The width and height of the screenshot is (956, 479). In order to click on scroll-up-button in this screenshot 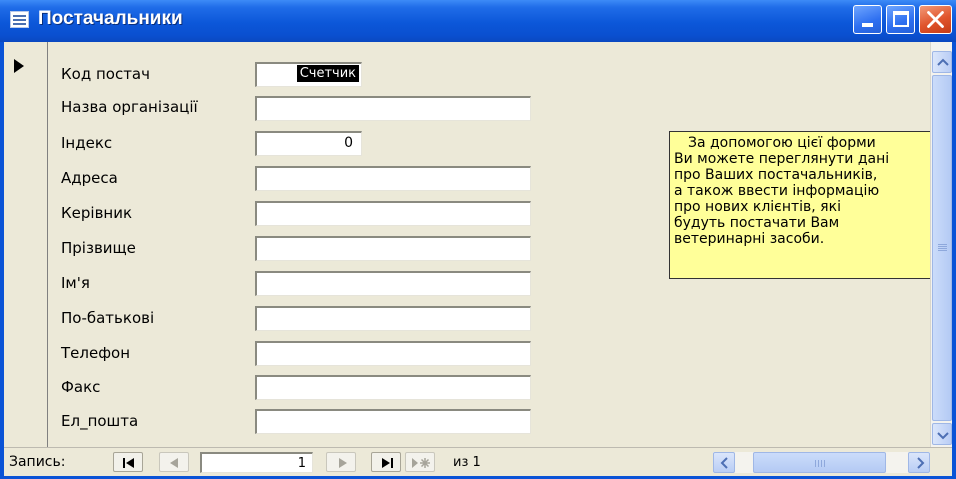, I will do `click(942, 62)`.